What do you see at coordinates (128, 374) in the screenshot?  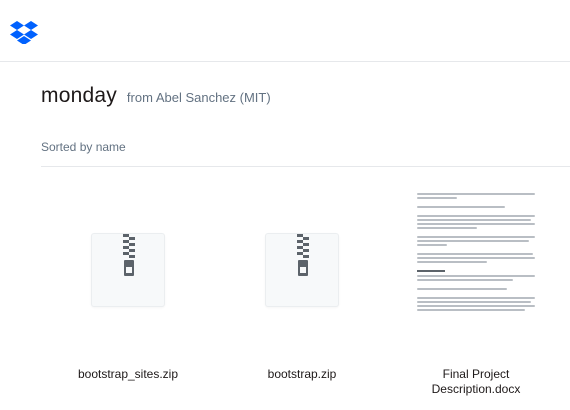 I see `file-name: bootstrap_sites.zip` at bounding box center [128, 374].